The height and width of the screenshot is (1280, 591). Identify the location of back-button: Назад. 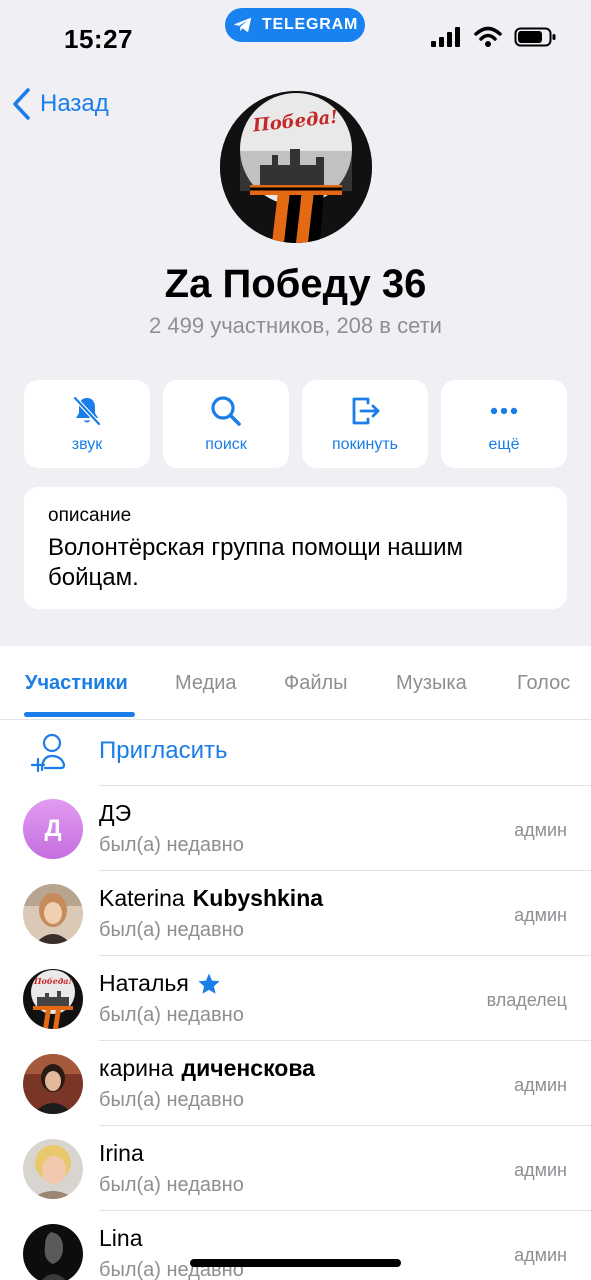
(59, 104).